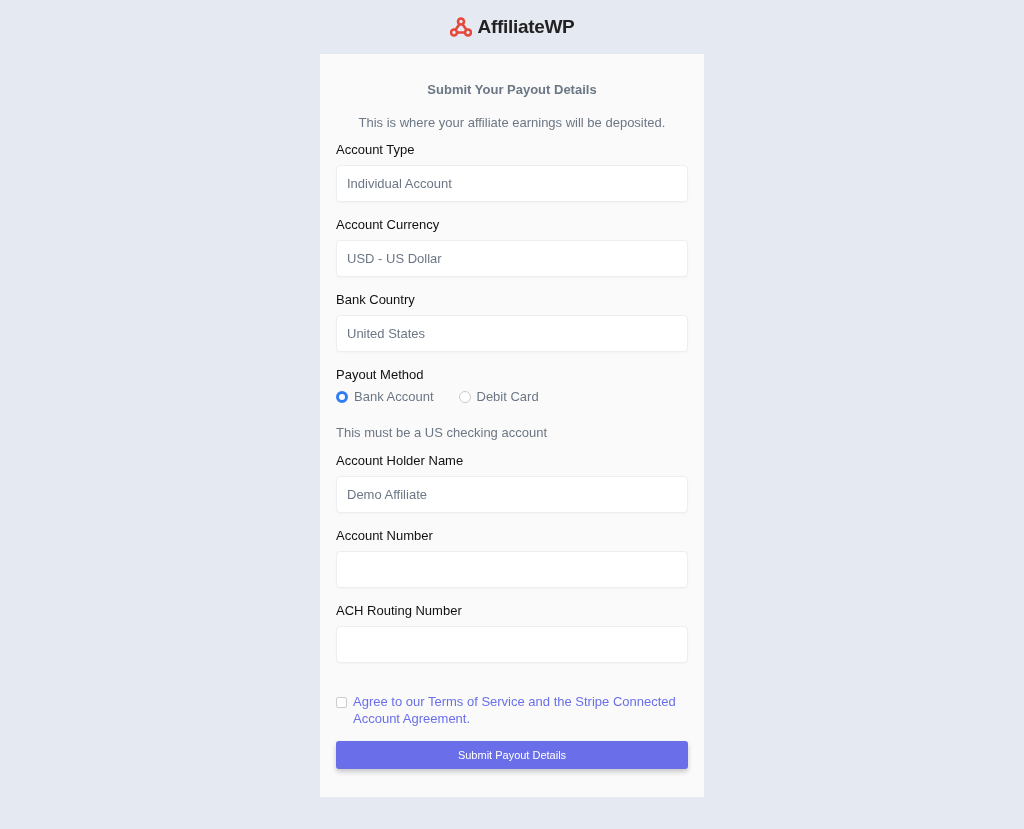  What do you see at coordinates (442, 432) in the screenshot?
I see `help-text: This must be a US checking account` at bounding box center [442, 432].